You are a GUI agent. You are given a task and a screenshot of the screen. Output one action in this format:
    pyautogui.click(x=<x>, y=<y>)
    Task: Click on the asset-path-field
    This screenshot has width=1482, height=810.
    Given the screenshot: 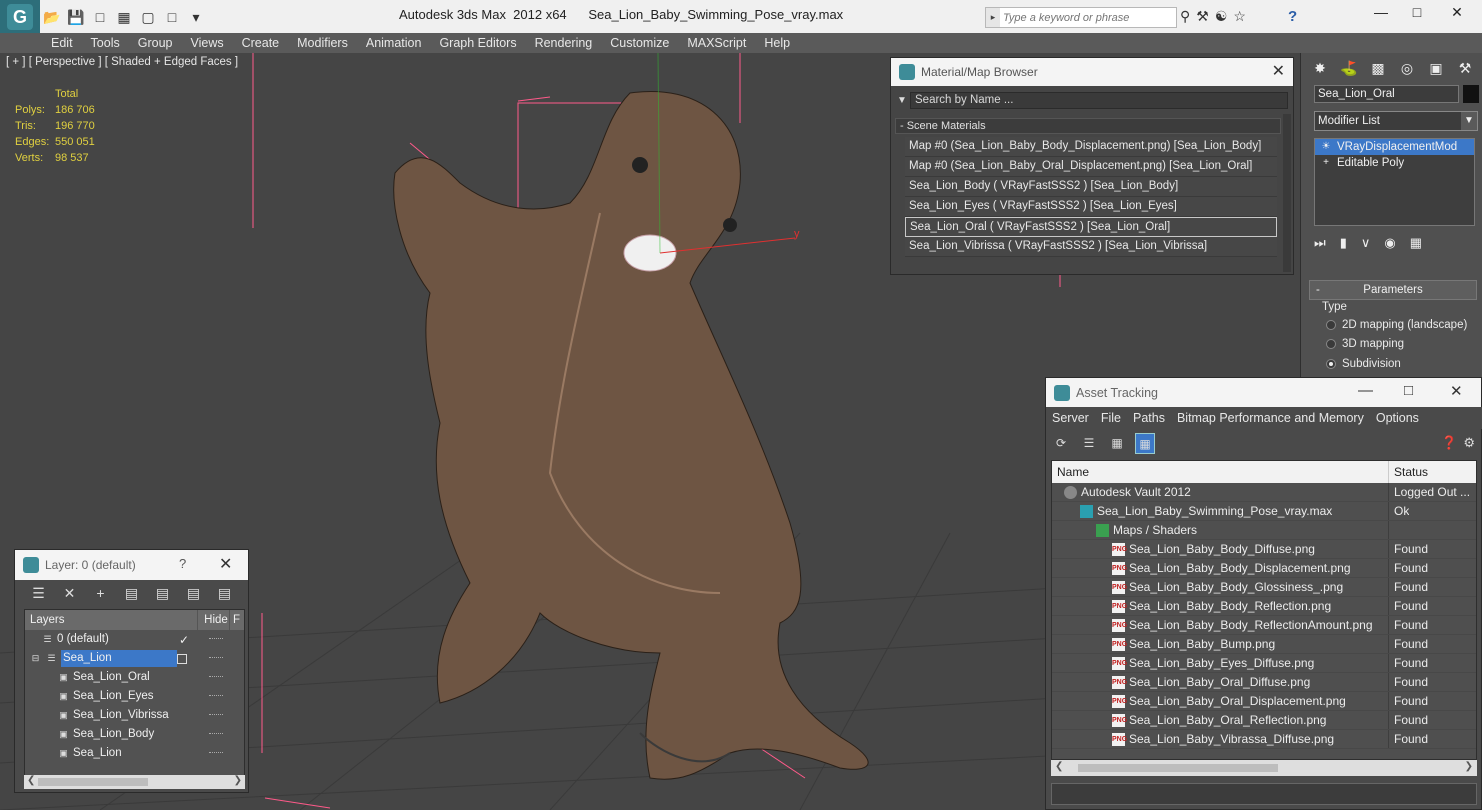 What is the action you would take?
    pyautogui.click(x=1264, y=794)
    